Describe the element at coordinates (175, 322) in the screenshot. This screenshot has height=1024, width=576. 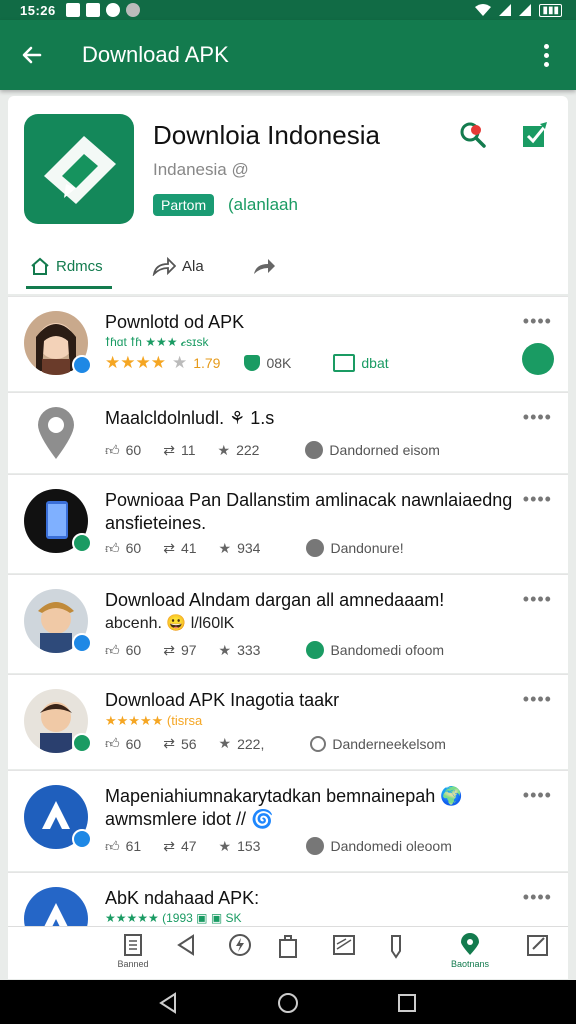
I see `item-title: Pownlotd od APK` at that location.